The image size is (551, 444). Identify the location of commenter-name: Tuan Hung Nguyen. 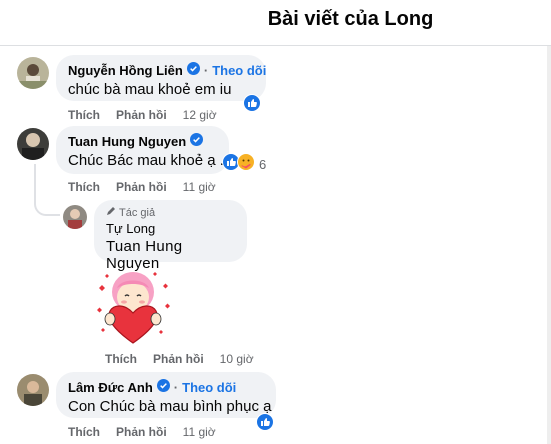
(127, 141).